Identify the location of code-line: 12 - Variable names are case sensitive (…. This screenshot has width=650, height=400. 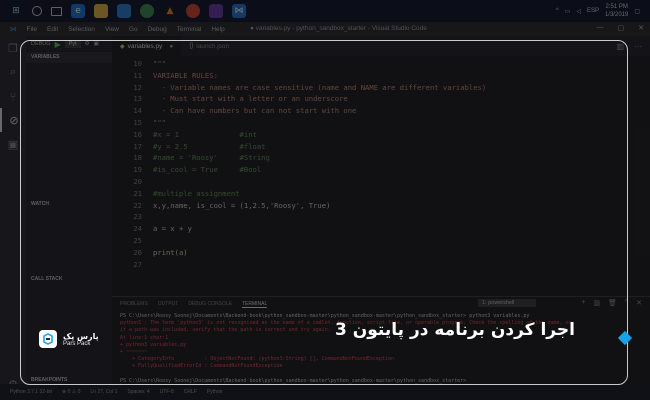
(381, 88).